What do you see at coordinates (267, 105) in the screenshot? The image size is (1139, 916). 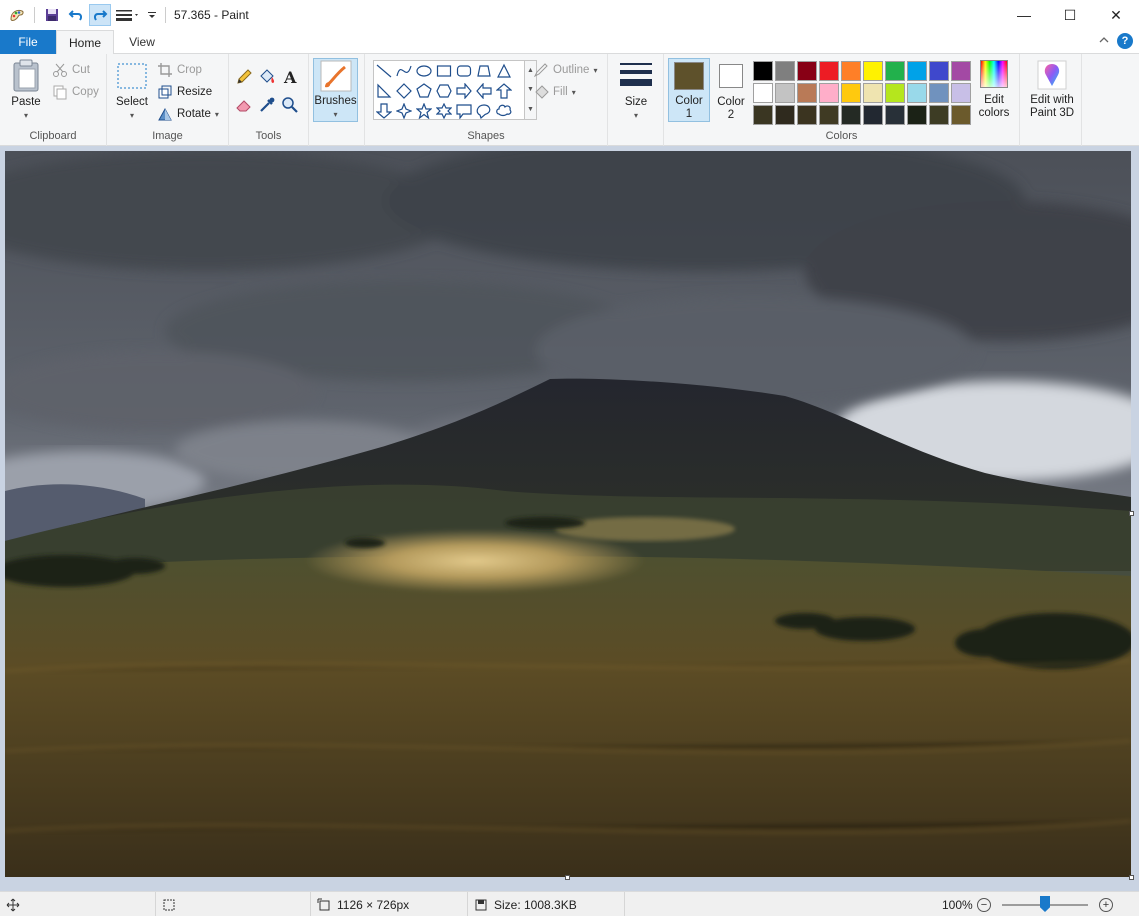 I see `color-picker-tool` at bounding box center [267, 105].